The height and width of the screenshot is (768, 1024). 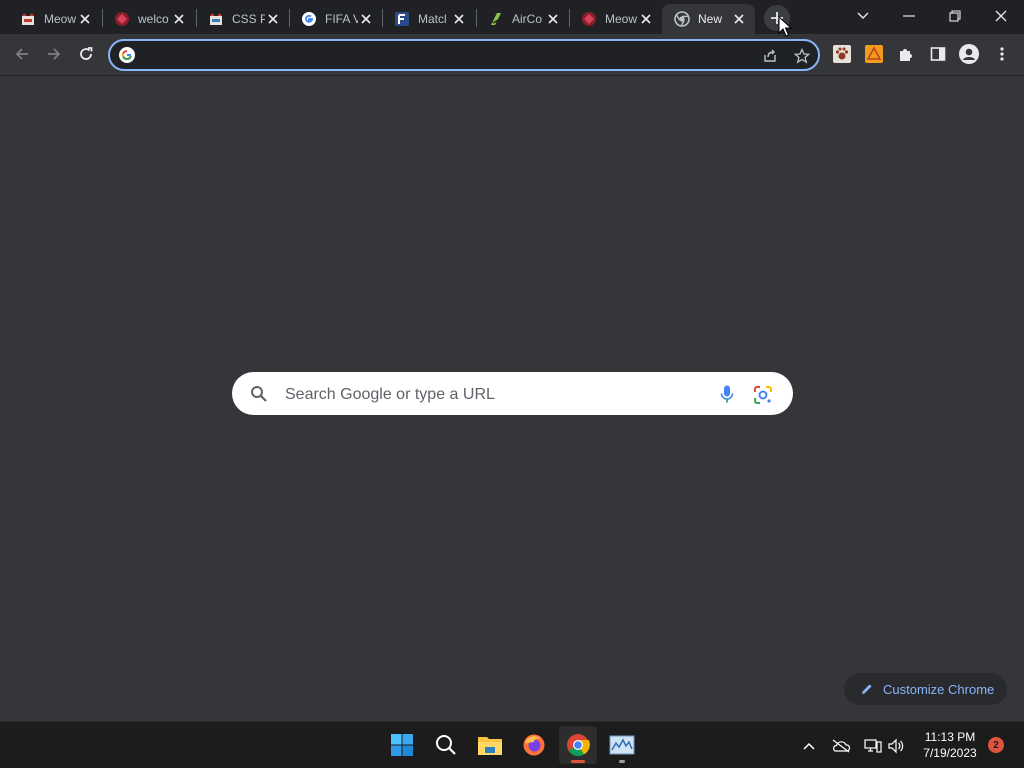 What do you see at coordinates (402, 19) in the screenshot?
I see `f-favicon-icon` at bounding box center [402, 19].